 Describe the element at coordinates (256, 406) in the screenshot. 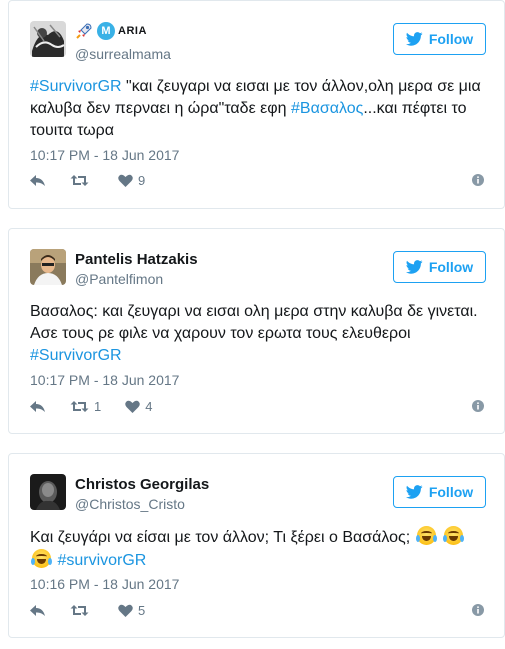

I see `tweet-actions: 1 4` at that location.